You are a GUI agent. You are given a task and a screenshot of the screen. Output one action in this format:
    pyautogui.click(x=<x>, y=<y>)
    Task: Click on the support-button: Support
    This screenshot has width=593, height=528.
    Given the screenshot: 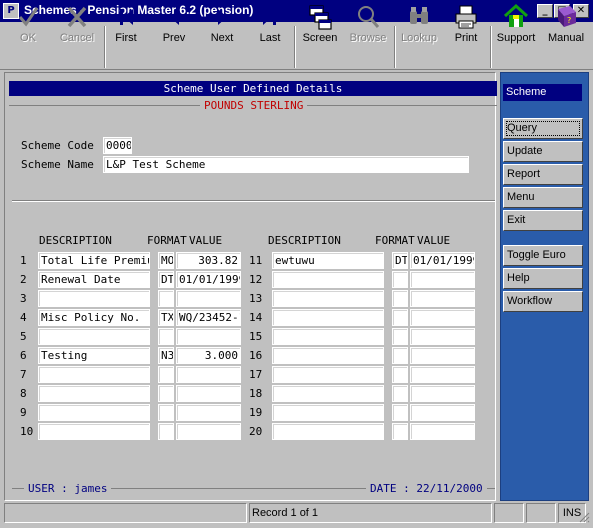 What is the action you would take?
    pyautogui.click(x=516, y=25)
    